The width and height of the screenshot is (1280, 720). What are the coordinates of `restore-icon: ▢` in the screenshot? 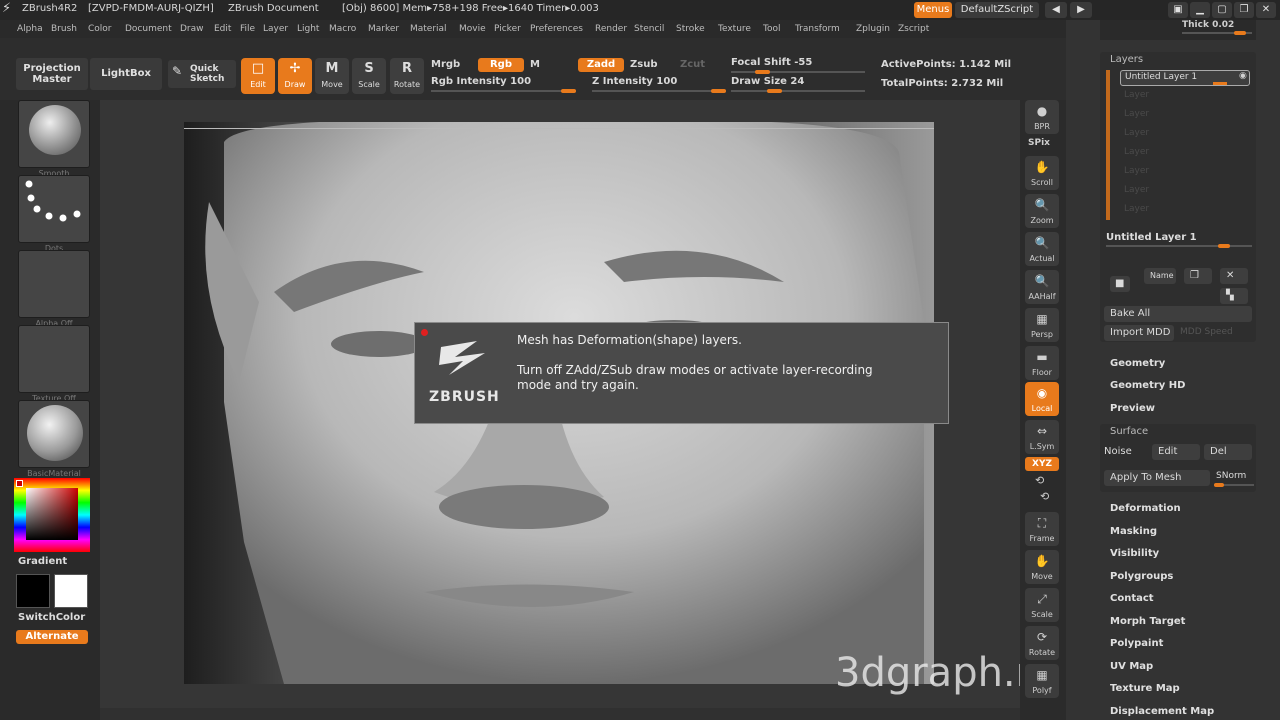 It's located at (1222, 10).